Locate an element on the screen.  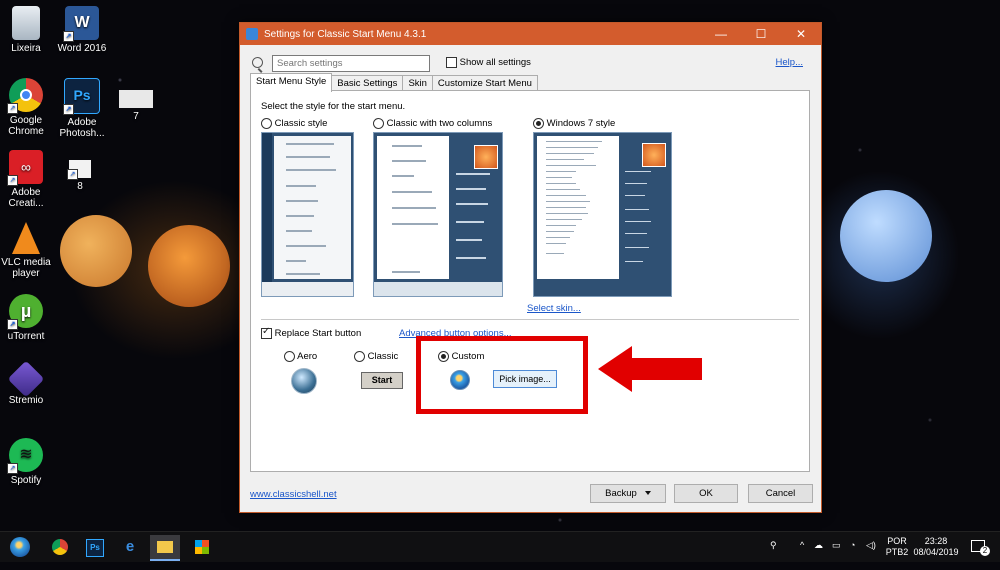
clock-date: 08/04/2019 is located at coordinates (936, 552).